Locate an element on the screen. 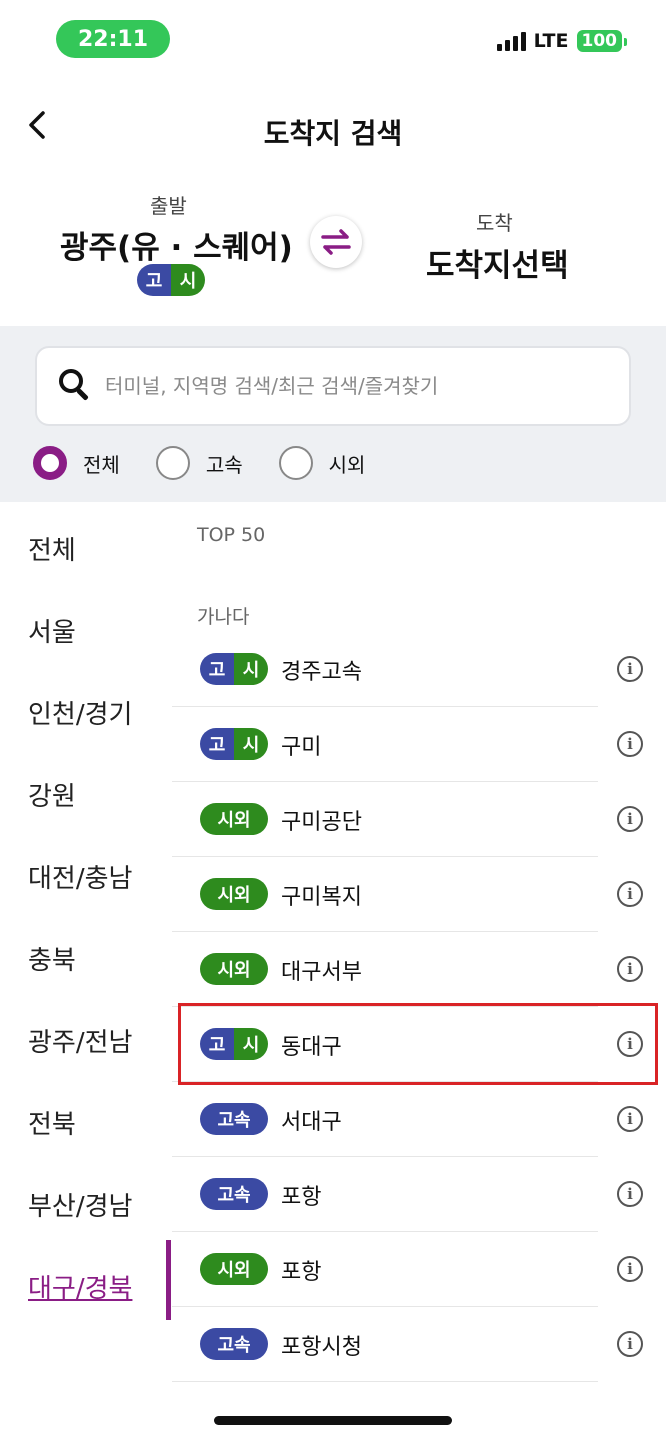  home-indicator is located at coordinates (333, 1420).